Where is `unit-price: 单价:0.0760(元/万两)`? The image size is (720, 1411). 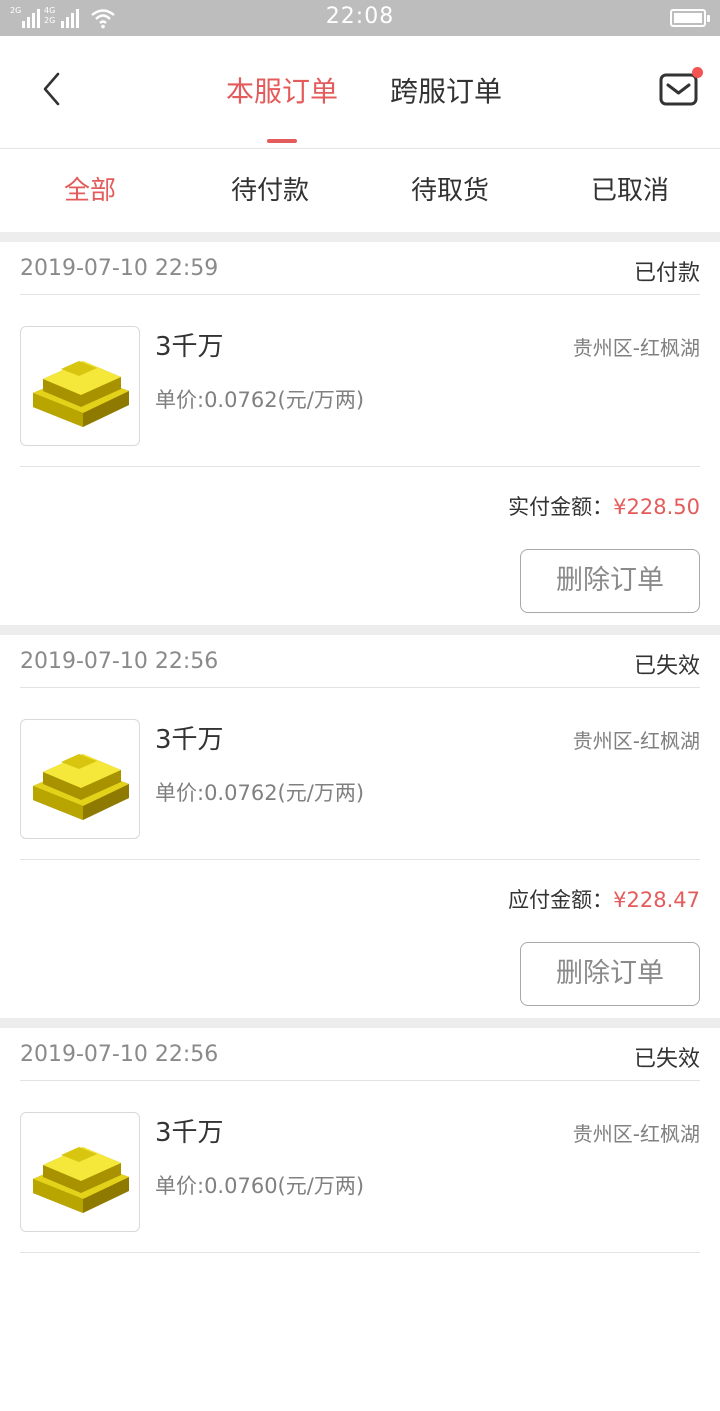 unit-price: 单价:0.0760(元/万两) is located at coordinates (260, 1186).